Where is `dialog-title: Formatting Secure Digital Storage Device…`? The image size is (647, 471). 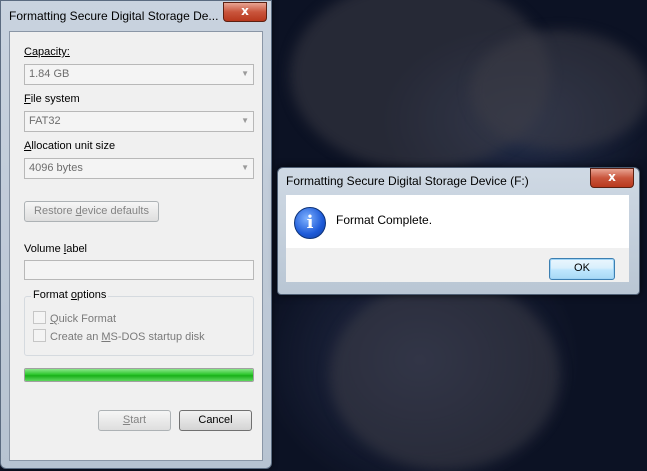
dialog-title: Formatting Secure Digital Storage Device… is located at coordinates (407, 181).